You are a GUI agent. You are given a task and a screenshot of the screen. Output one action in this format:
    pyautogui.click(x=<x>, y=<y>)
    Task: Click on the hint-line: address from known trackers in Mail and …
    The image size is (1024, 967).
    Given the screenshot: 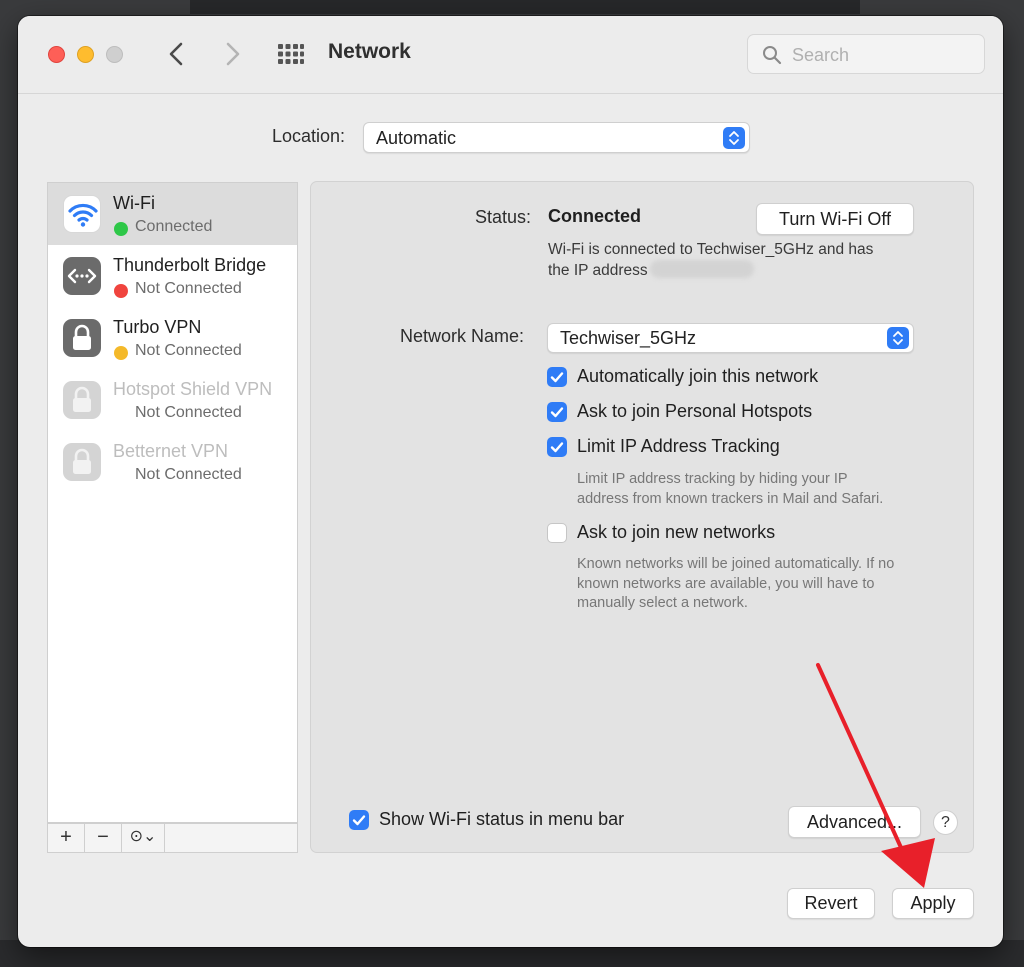 What is the action you would take?
    pyautogui.click(x=730, y=498)
    